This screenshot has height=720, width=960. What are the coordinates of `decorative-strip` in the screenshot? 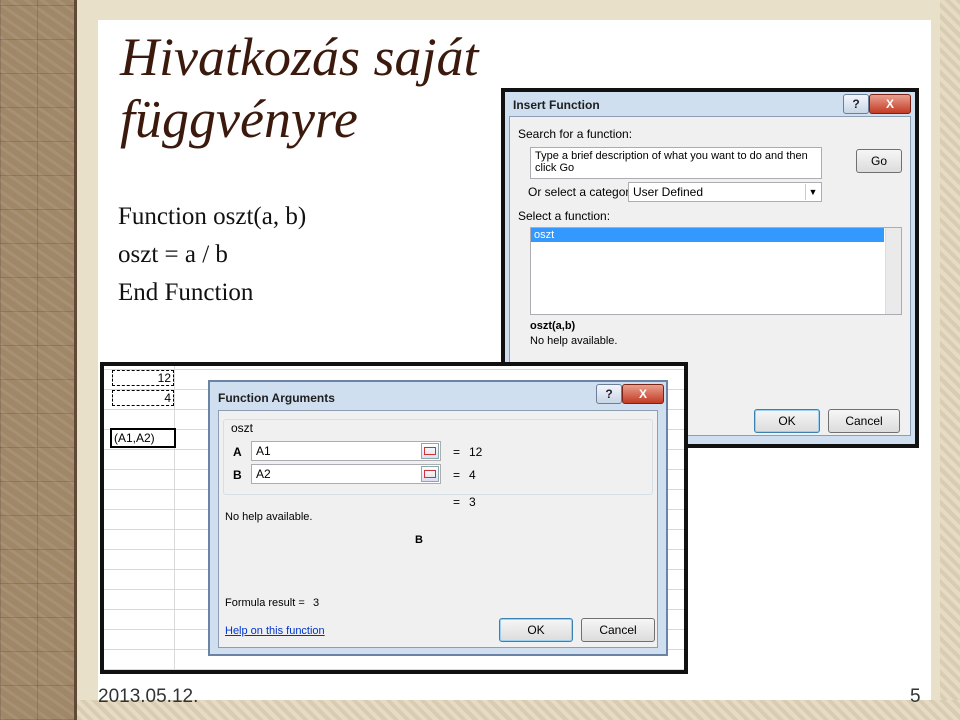 It's located at (37, 360).